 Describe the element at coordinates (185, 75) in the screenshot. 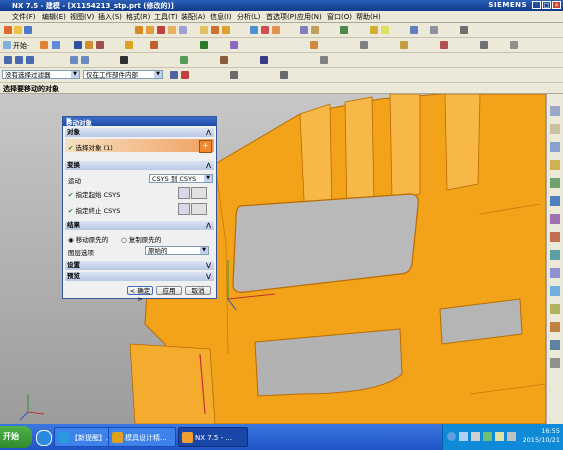

I see `snap-endpoint-icon` at that location.